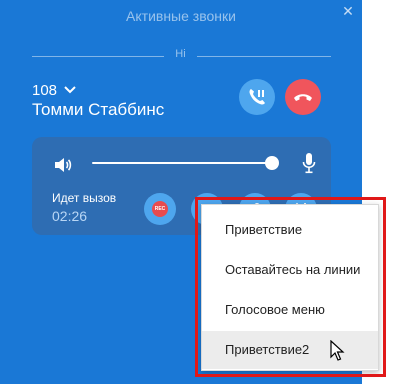  I want to click on window-title: Активные звонки, so click(181, 16).